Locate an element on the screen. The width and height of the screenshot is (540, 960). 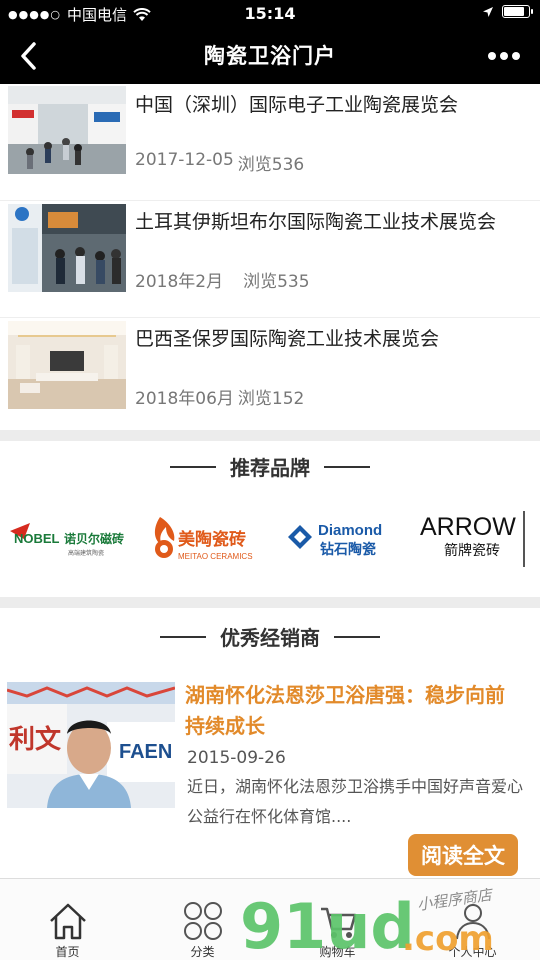
tab-category: 分类 is located at coordinates (202, 919).